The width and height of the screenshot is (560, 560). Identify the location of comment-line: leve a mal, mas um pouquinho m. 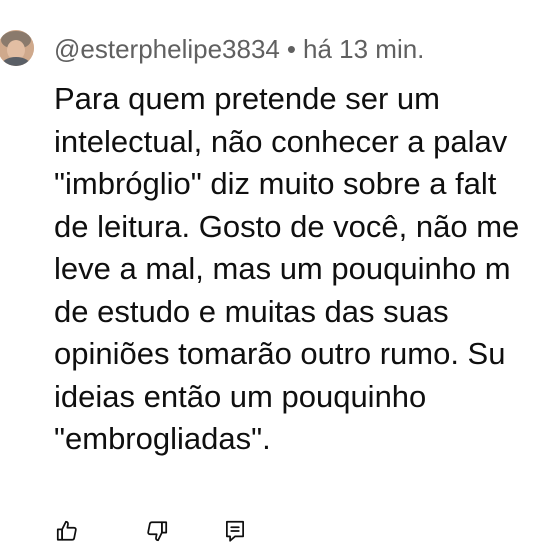
(282, 268).